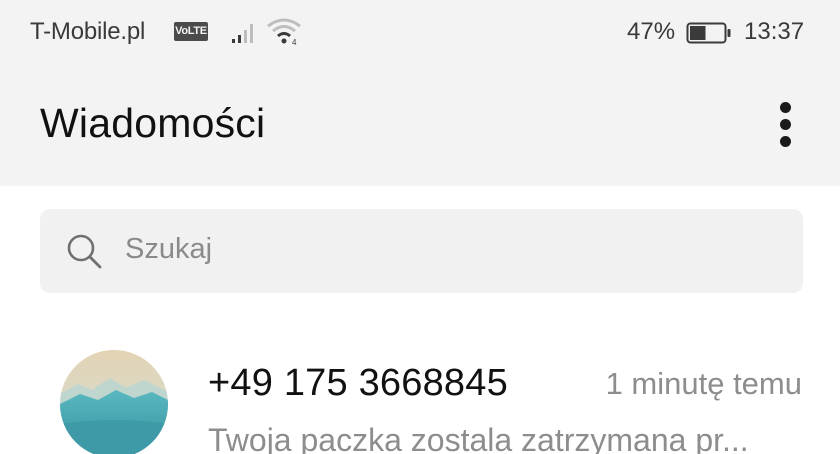  I want to click on status-clock: 13:37, so click(774, 31).